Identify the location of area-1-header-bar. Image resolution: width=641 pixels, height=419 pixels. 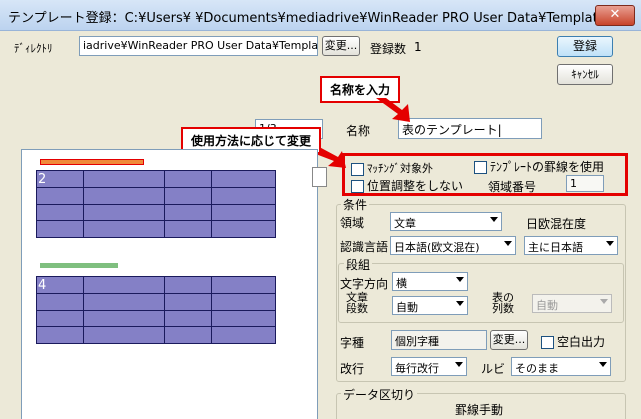
(92, 162).